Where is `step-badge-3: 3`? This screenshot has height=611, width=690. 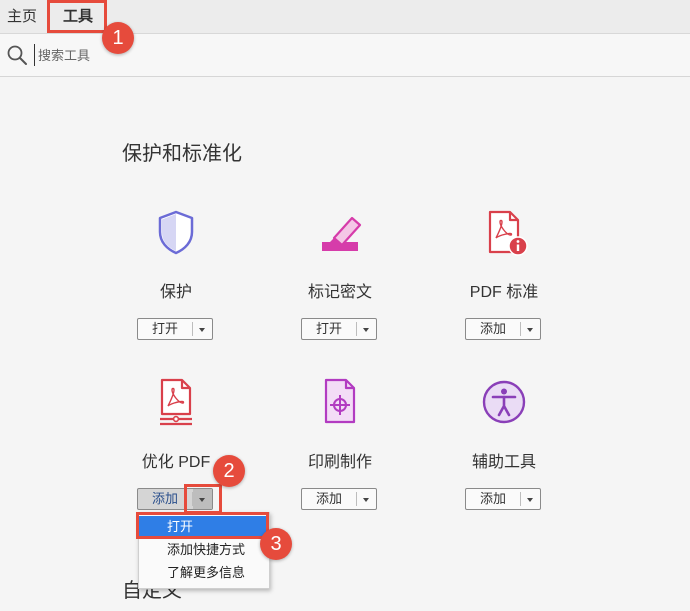 step-badge-3: 3 is located at coordinates (276, 544).